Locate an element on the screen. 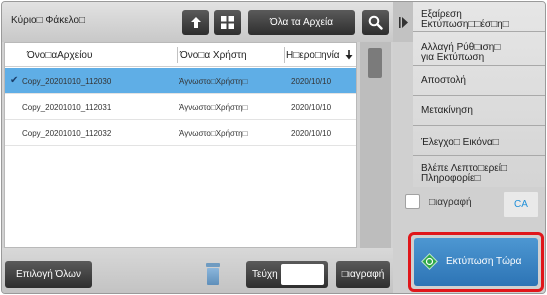  print-now-highlight: Εκτύπωση Τώρα is located at coordinates (476, 262).